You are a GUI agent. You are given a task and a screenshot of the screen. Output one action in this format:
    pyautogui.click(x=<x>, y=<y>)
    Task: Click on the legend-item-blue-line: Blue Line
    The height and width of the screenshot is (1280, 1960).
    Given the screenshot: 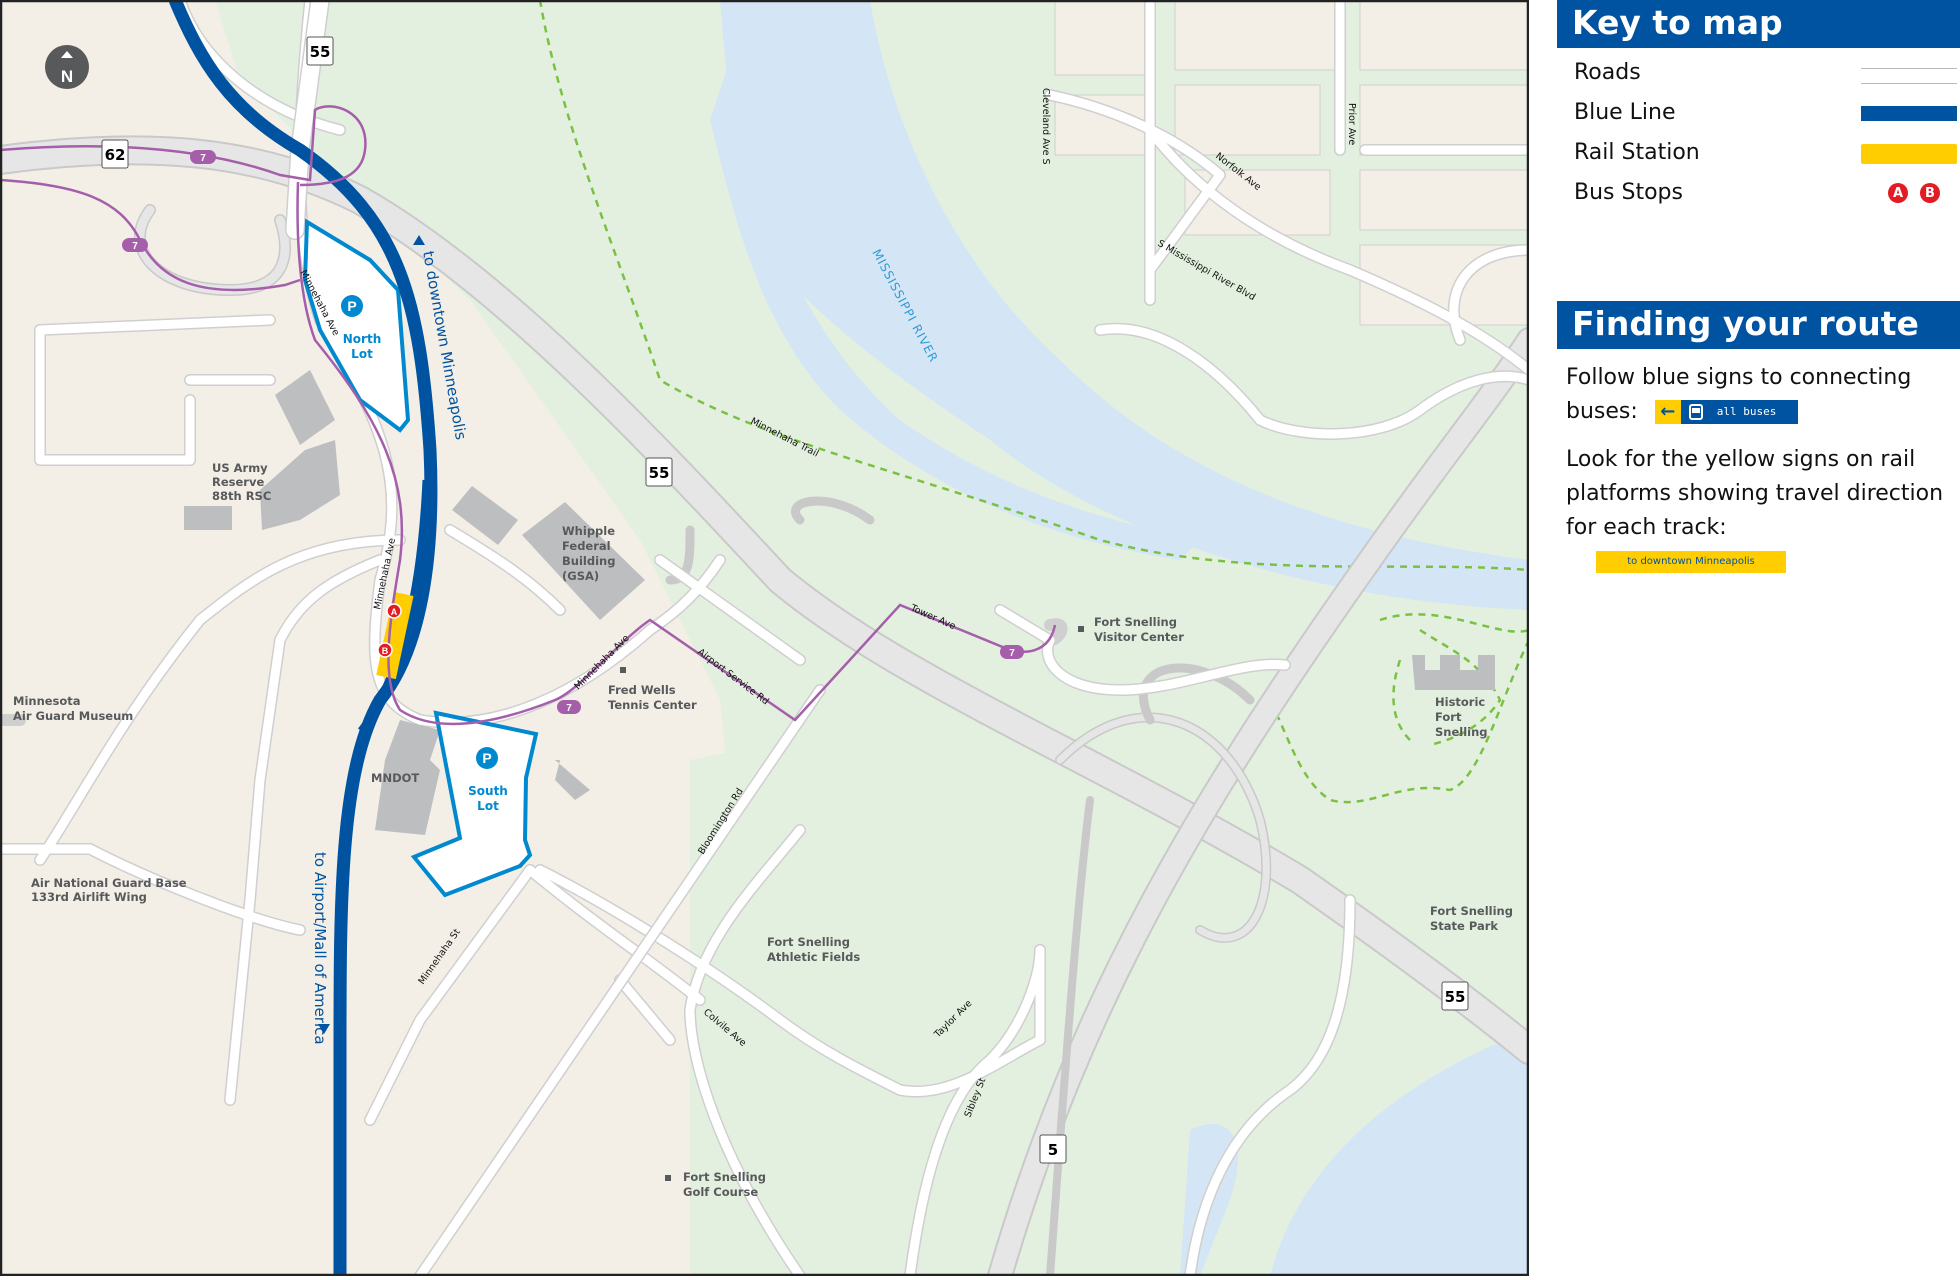 What is the action you would take?
    pyautogui.click(x=1765, y=112)
    